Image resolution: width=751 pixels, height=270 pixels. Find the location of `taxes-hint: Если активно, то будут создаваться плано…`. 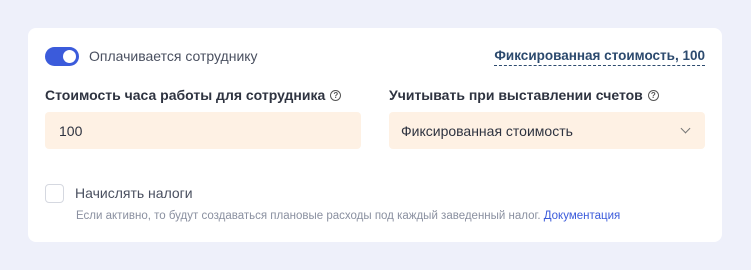

taxes-hint: Если активно, то будут создаваться плано… is located at coordinates (348, 216).